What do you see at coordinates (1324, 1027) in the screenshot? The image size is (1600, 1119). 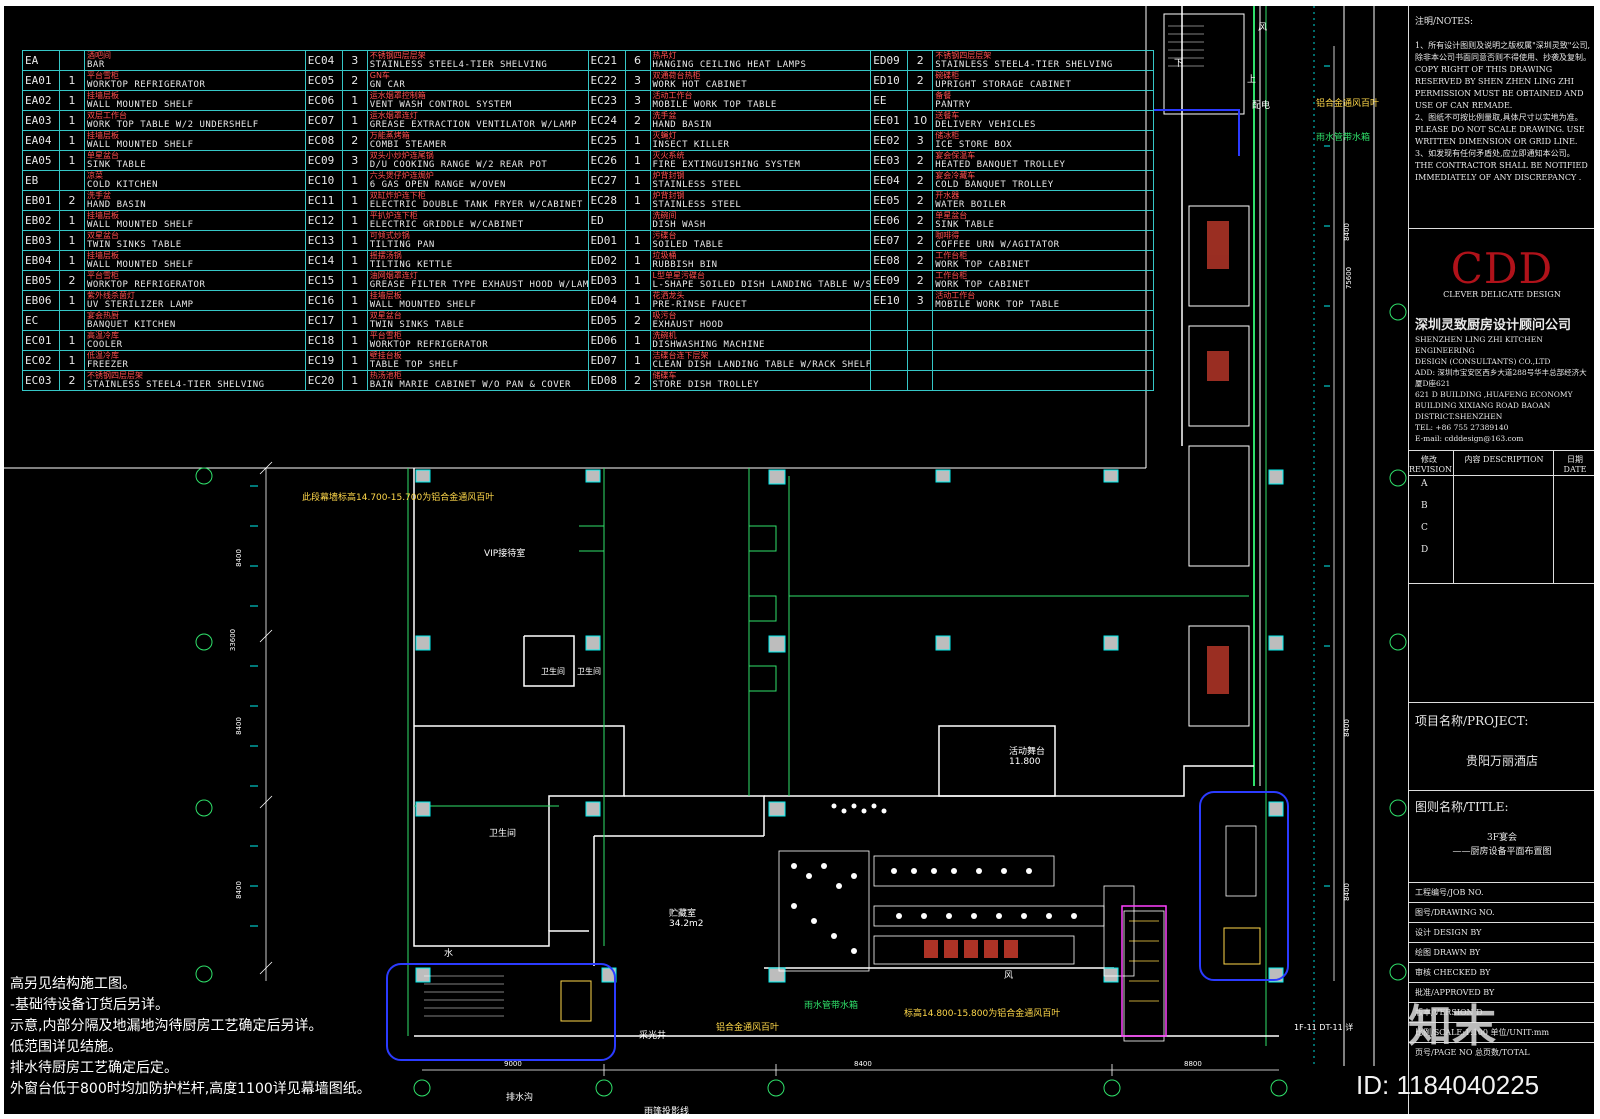 I see `label-axis-ref: 1F-11 DT-11 详` at bounding box center [1324, 1027].